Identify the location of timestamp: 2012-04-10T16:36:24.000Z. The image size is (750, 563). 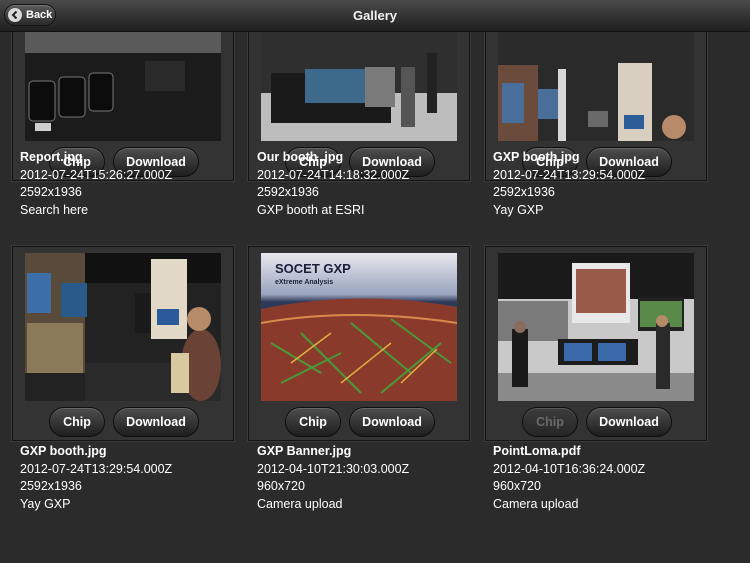
(569, 468).